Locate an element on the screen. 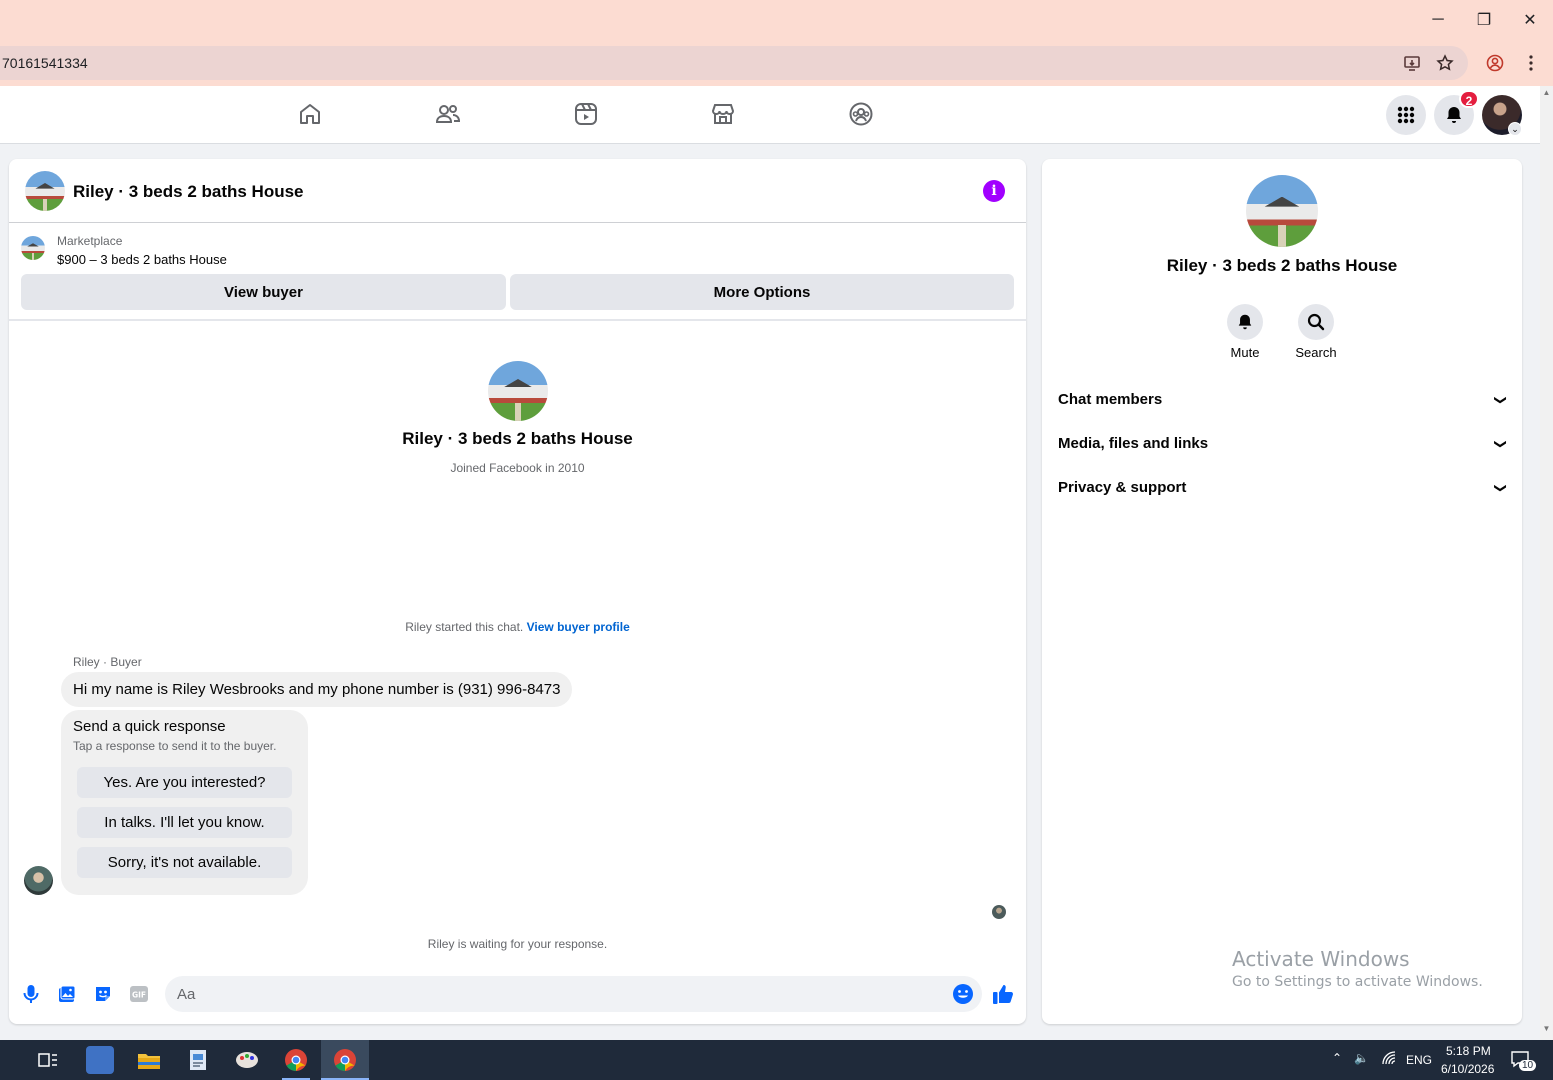 The height and width of the screenshot is (1080, 1553). tray-expand-icon: ⌃ is located at coordinates (1337, 1058).